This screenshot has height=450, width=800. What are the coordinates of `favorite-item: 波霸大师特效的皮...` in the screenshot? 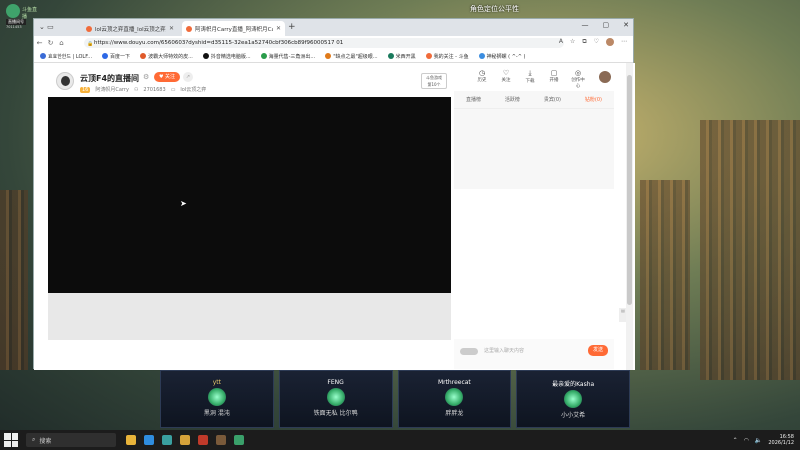 It's located at (169, 56).